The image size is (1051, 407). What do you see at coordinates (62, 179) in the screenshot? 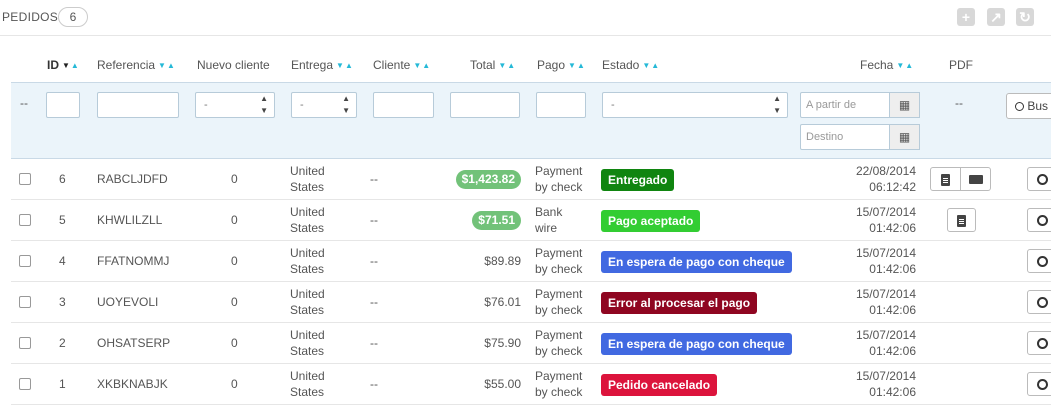
I see `order-id: 6` at bounding box center [62, 179].